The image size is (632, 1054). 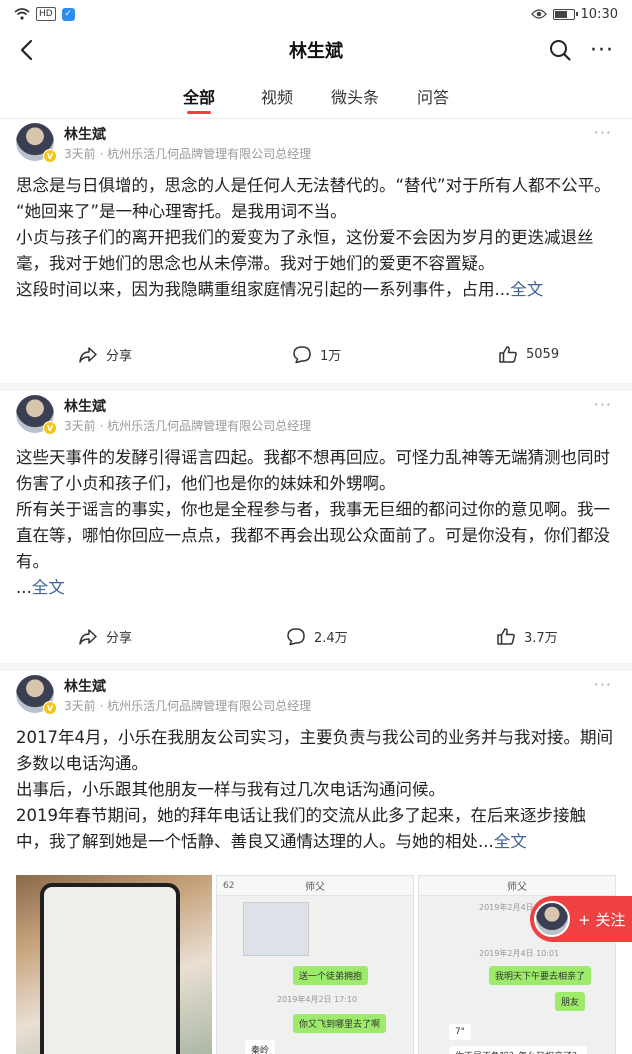 What do you see at coordinates (276, 929) in the screenshot?
I see `chat-image-thumbnail` at bounding box center [276, 929].